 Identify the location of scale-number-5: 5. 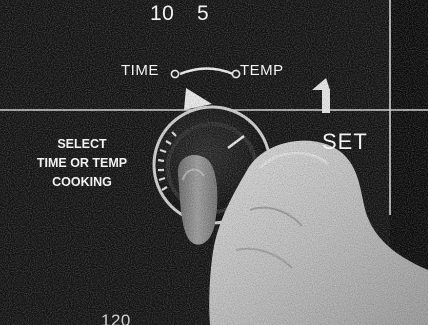
(203, 13).